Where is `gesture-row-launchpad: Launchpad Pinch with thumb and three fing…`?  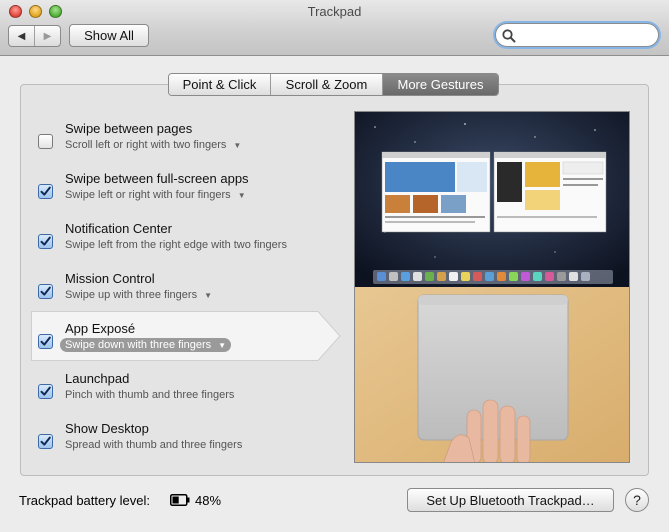 gesture-row-launchpad: Launchpad Pinch with thumb and three fing… is located at coordinates (178, 394).